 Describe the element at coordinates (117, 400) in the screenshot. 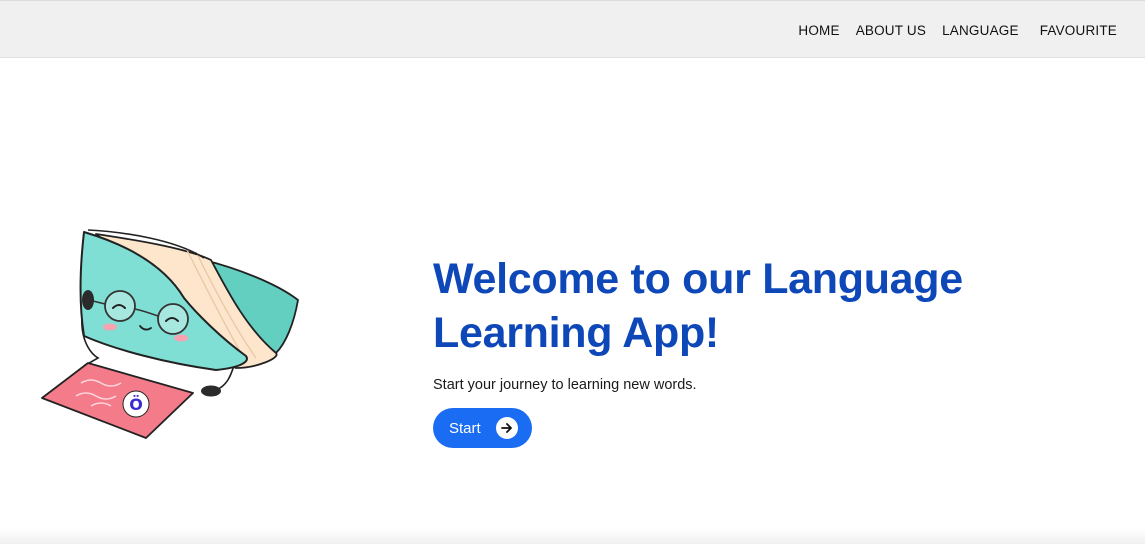

I see `pink-card-icon: Ö` at that location.